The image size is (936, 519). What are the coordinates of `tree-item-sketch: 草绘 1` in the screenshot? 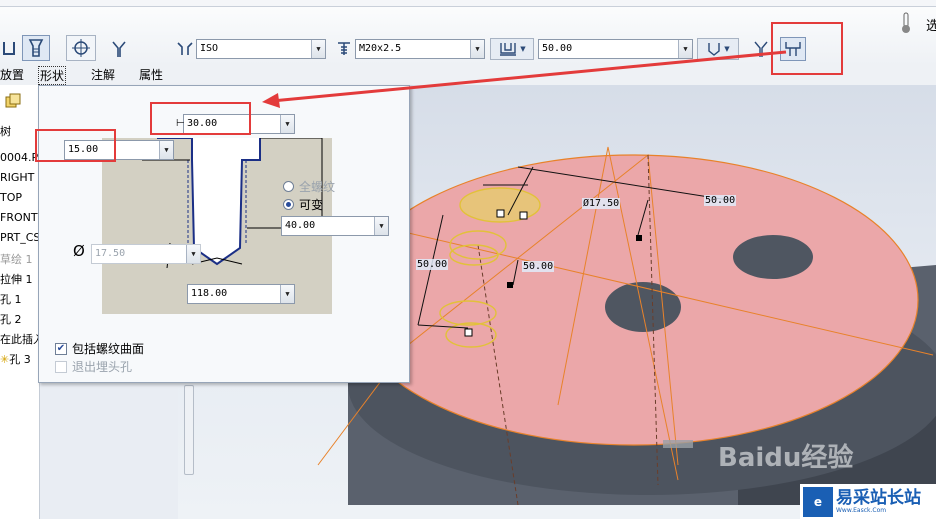 It's located at (16, 259).